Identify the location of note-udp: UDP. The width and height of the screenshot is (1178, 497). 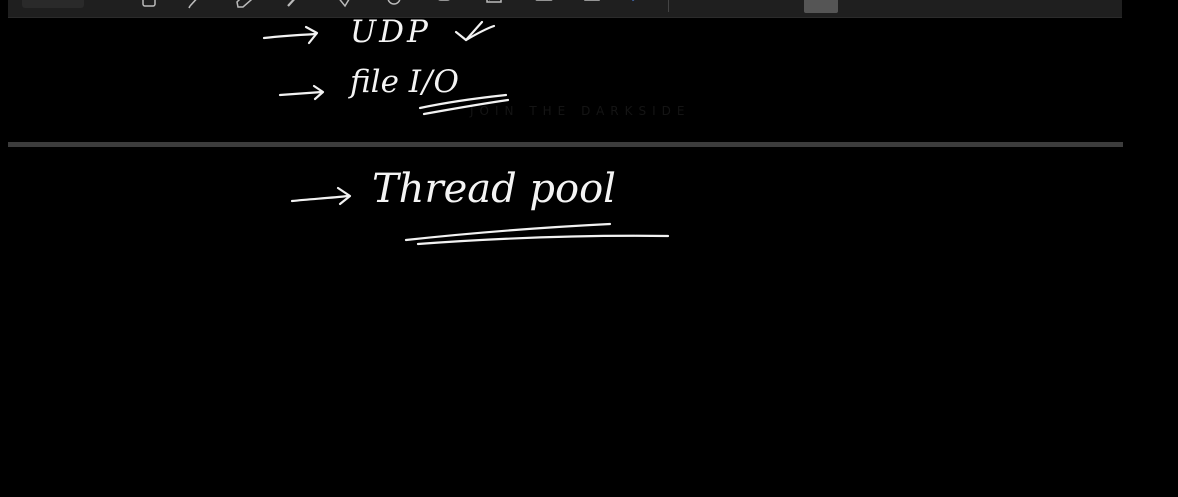
(390, 32).